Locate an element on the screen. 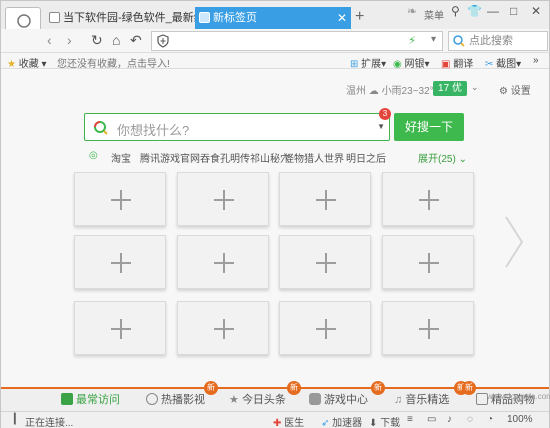 The image size is (550, 428). close-window-icon: ✕ is located at coordinates (536, 11).